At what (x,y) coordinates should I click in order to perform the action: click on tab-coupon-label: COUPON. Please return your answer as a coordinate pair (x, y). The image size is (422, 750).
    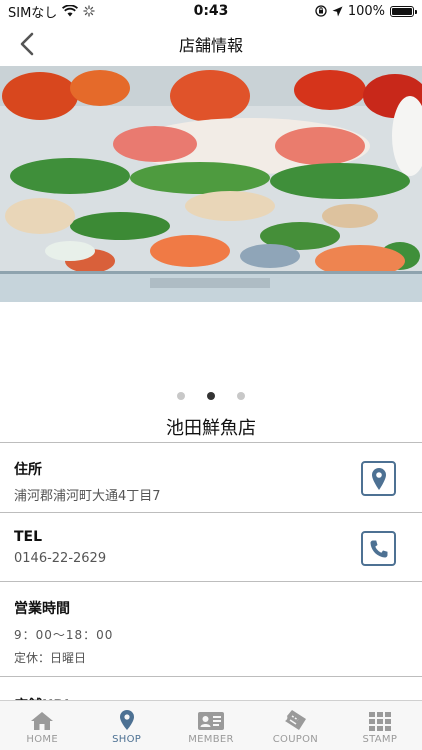
    Looking at the image, I should click on (295, 739).